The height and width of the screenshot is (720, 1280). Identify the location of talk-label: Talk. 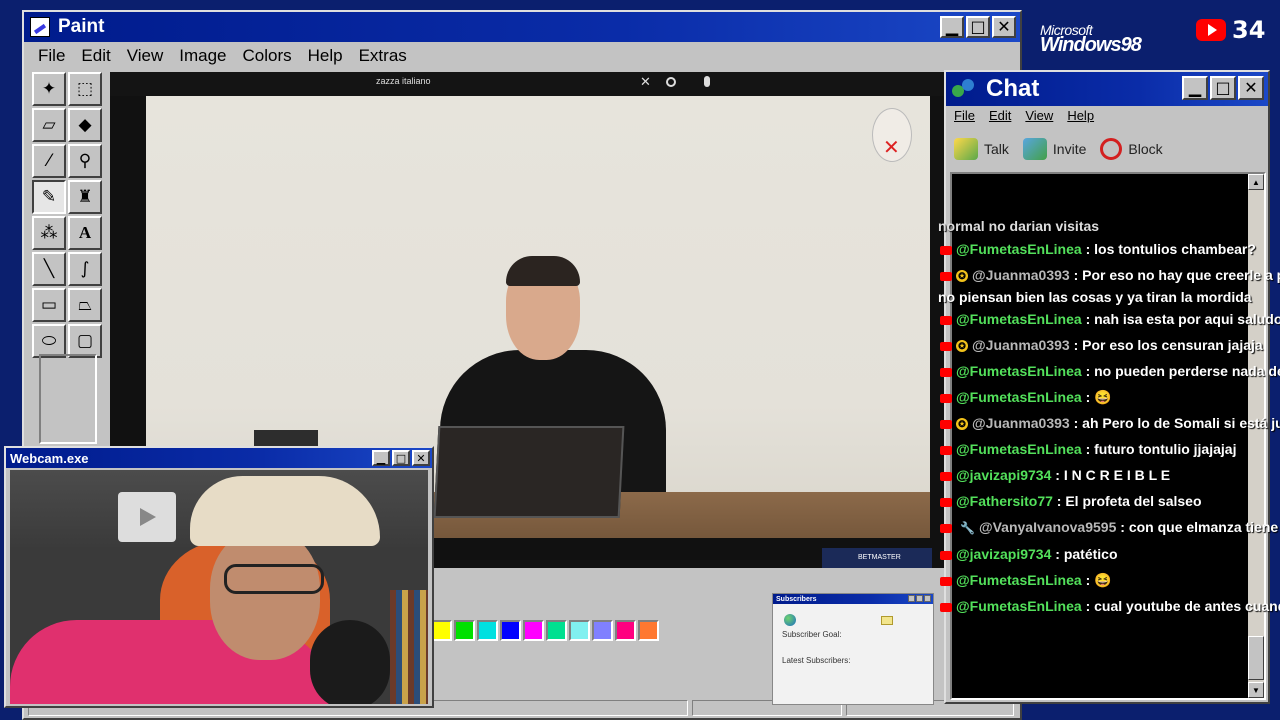
(996, 149).